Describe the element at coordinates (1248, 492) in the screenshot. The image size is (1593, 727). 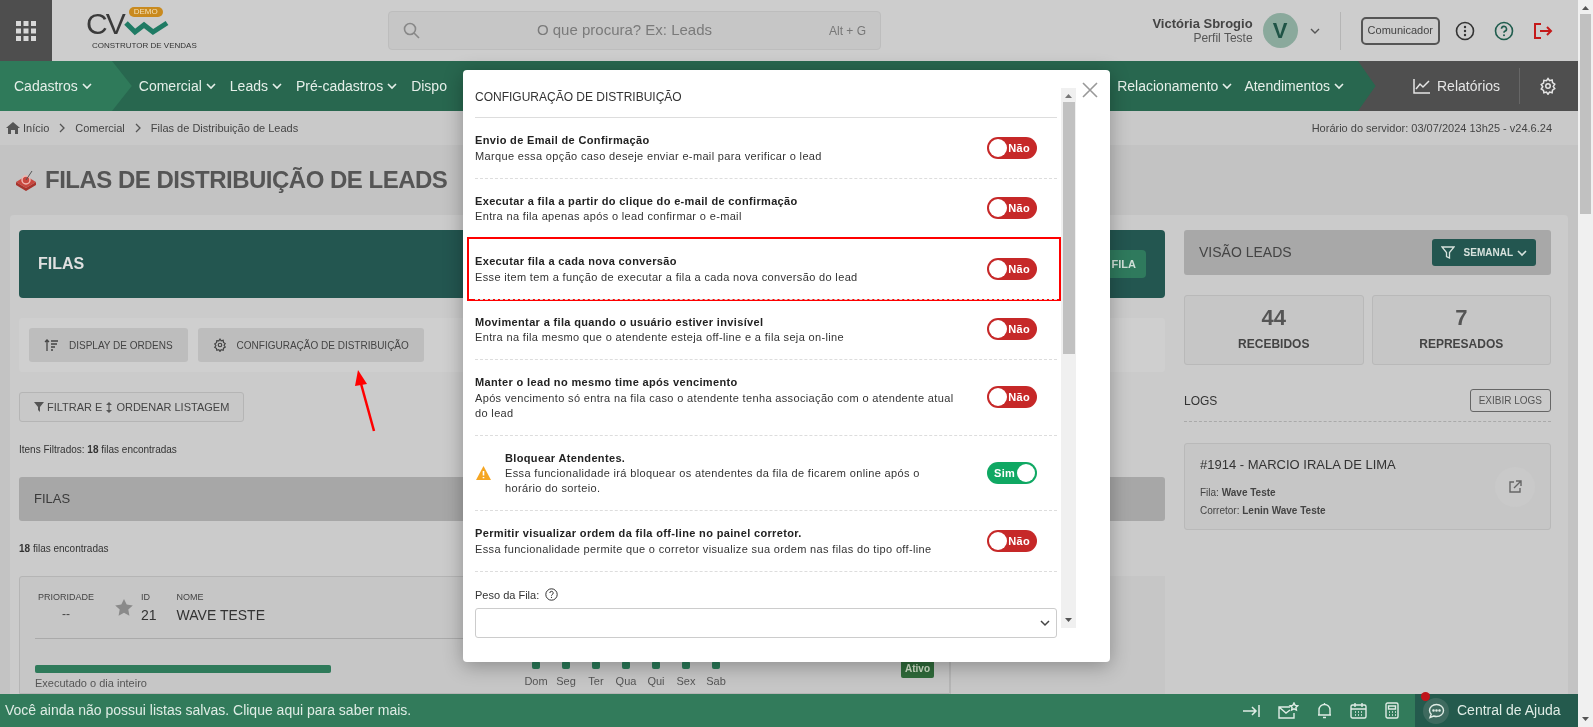
I see `log-value: Wave Teste` at that location.